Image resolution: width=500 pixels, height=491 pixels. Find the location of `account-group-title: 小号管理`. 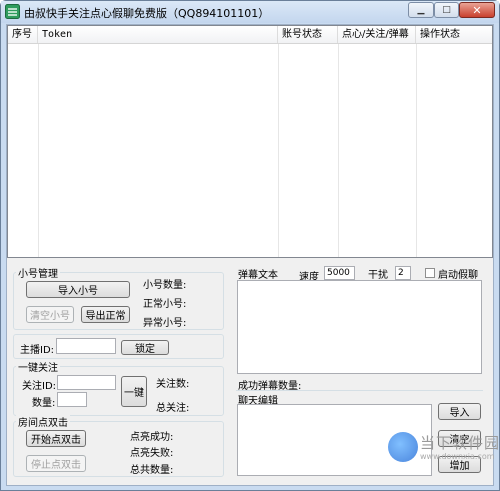

account-group-title: 小号管理 is located at coordinates (38, 272).